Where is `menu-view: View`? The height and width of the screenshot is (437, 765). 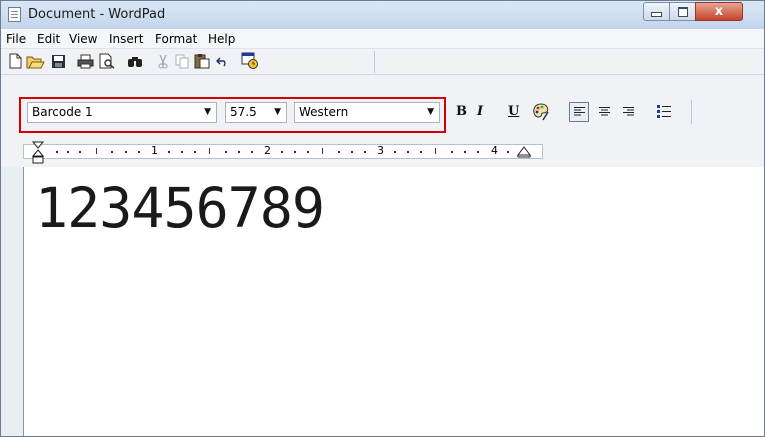
menu-view: View is located at coordinates (83, 39).